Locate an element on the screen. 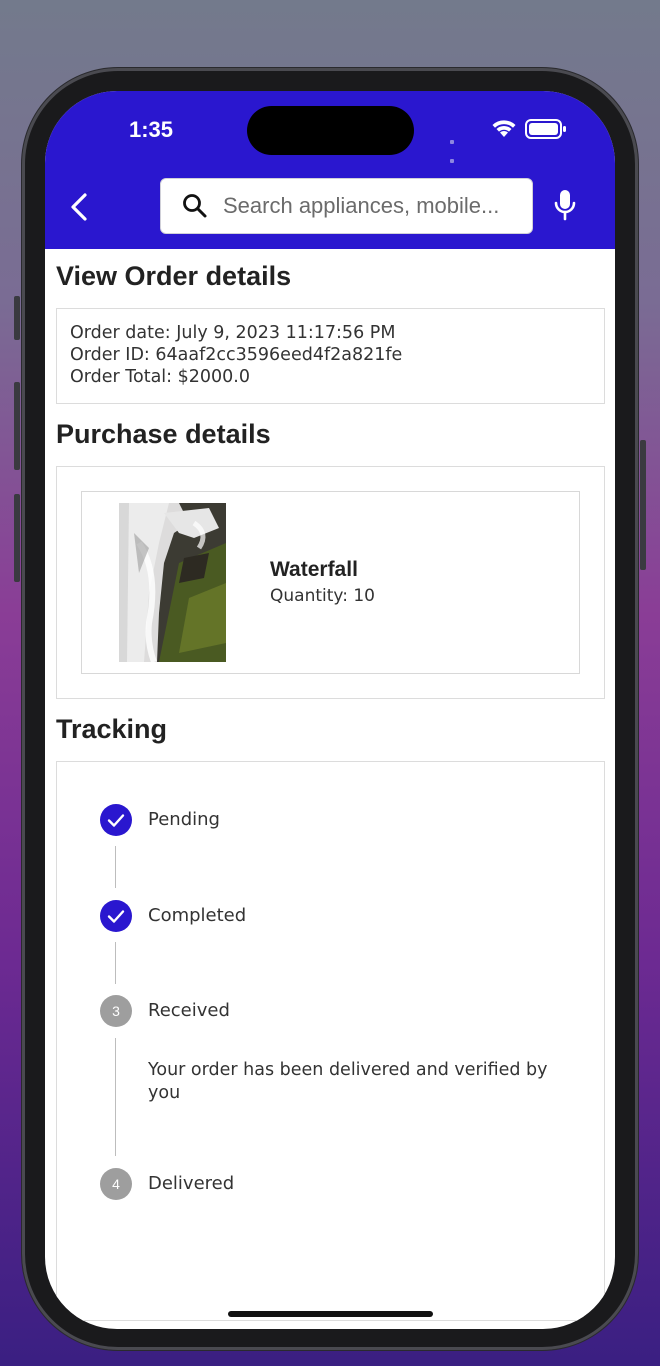 This screenshot has height=1366, width=660. order-total: Order Total: $2000.0 is located at coordinates (160, 377).